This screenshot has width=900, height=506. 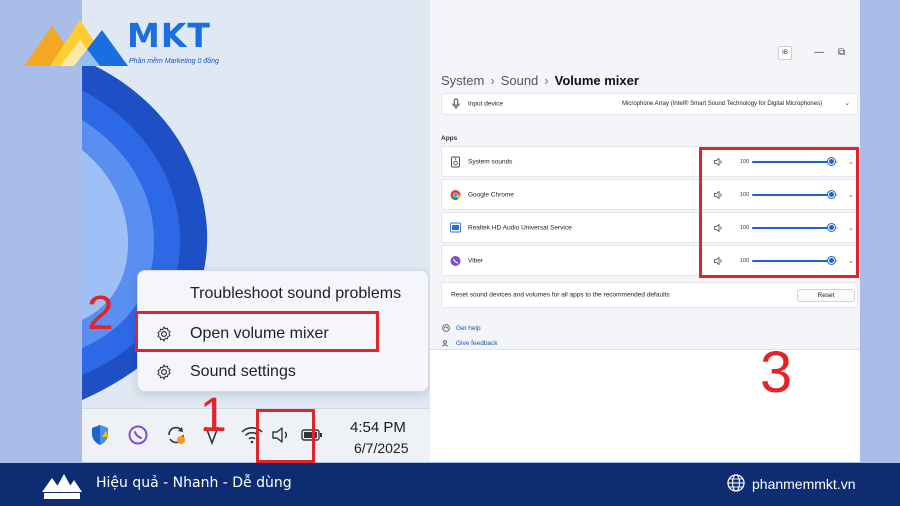 I want to click on microphone-icon, so click(x=455, y=104).